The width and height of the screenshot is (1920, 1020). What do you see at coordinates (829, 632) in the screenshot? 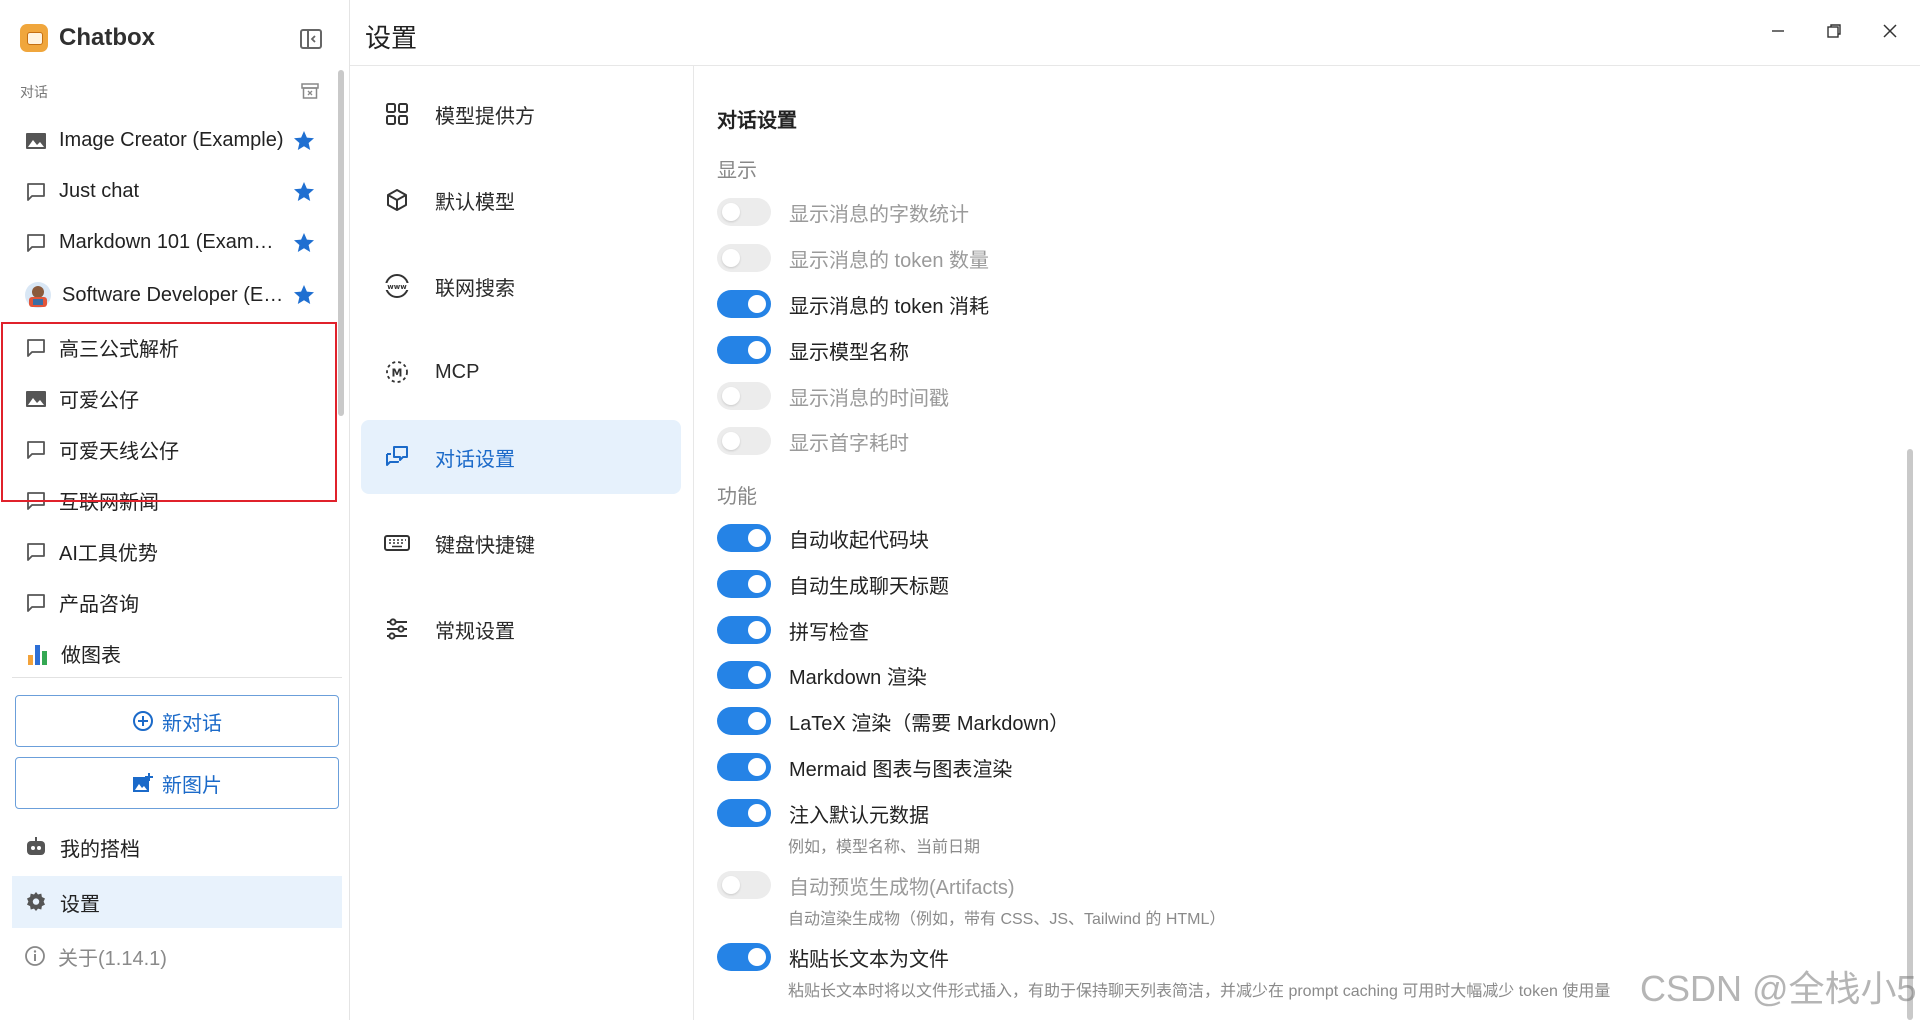
I see `toggle-label: 拼写检查` at bounding box center [829, 632].